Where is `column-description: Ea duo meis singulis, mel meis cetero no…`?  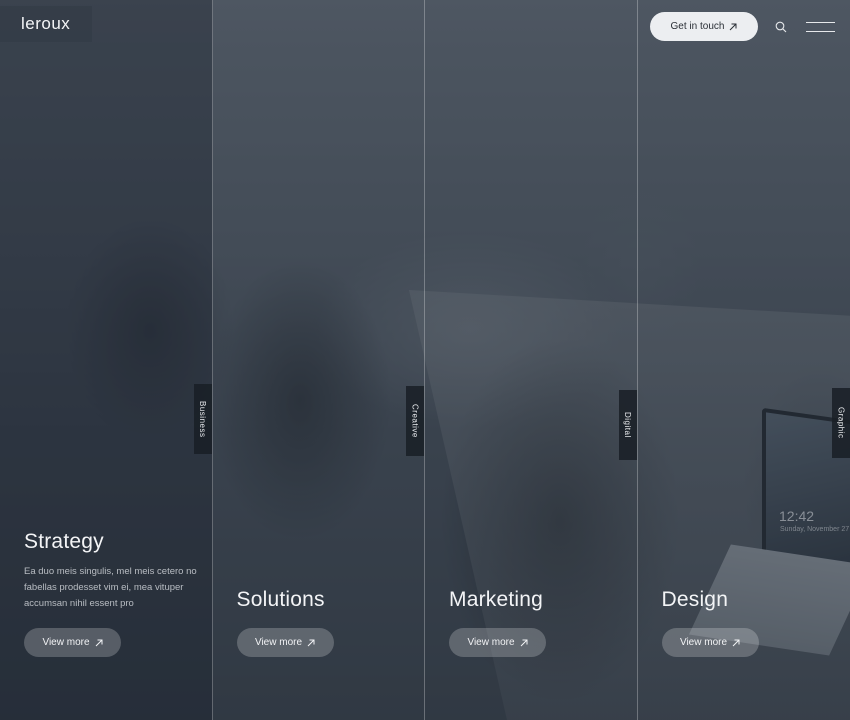 column-description: Ea duo meis singulis, mel meis cetero no… is located at coordinates (110, 587).